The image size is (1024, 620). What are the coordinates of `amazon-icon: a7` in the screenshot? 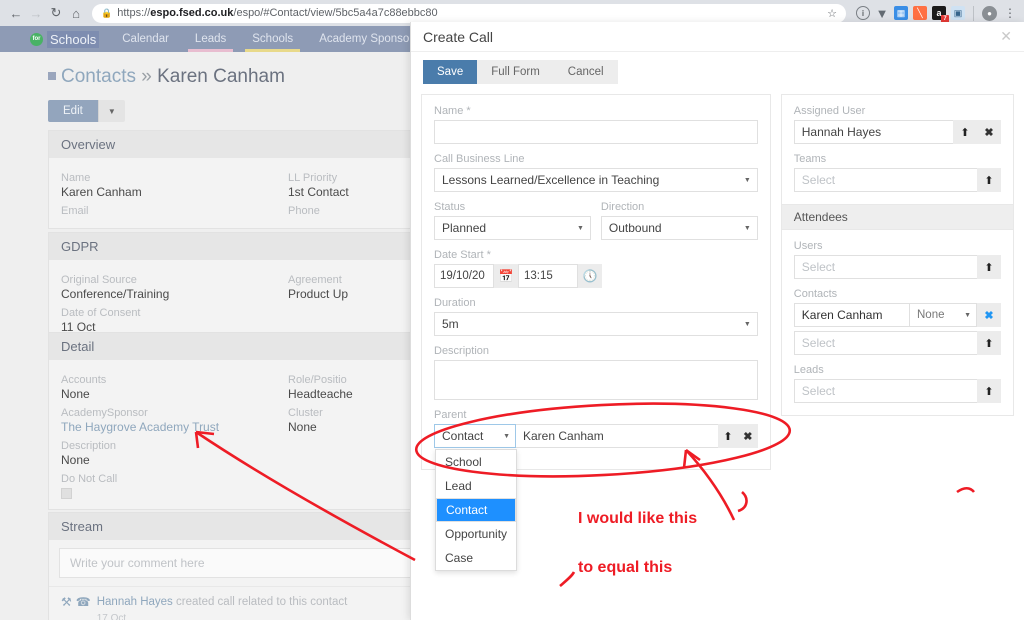 It's located at (940, 14).